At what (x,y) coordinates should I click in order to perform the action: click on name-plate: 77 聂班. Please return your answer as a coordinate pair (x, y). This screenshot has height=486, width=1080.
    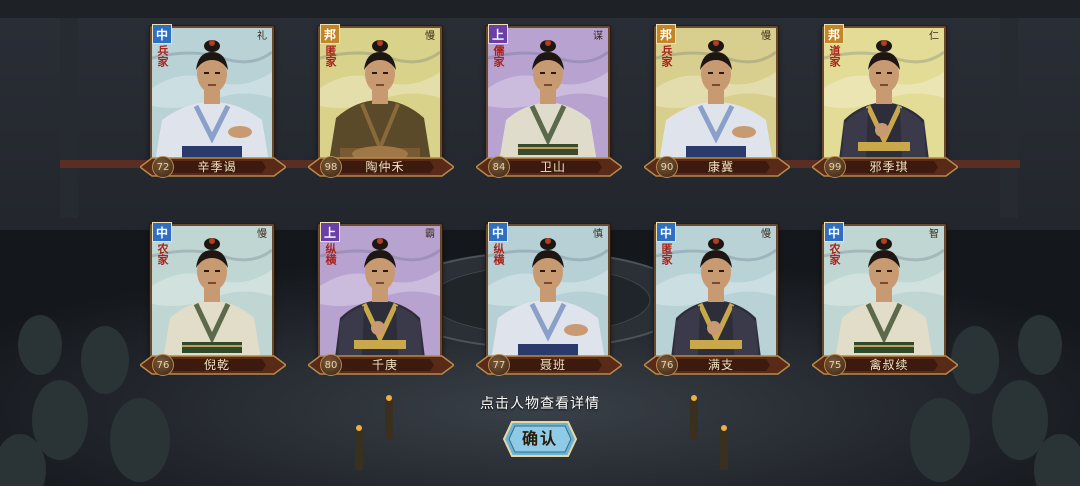
    Looking at the image, I should click on (549, 365).